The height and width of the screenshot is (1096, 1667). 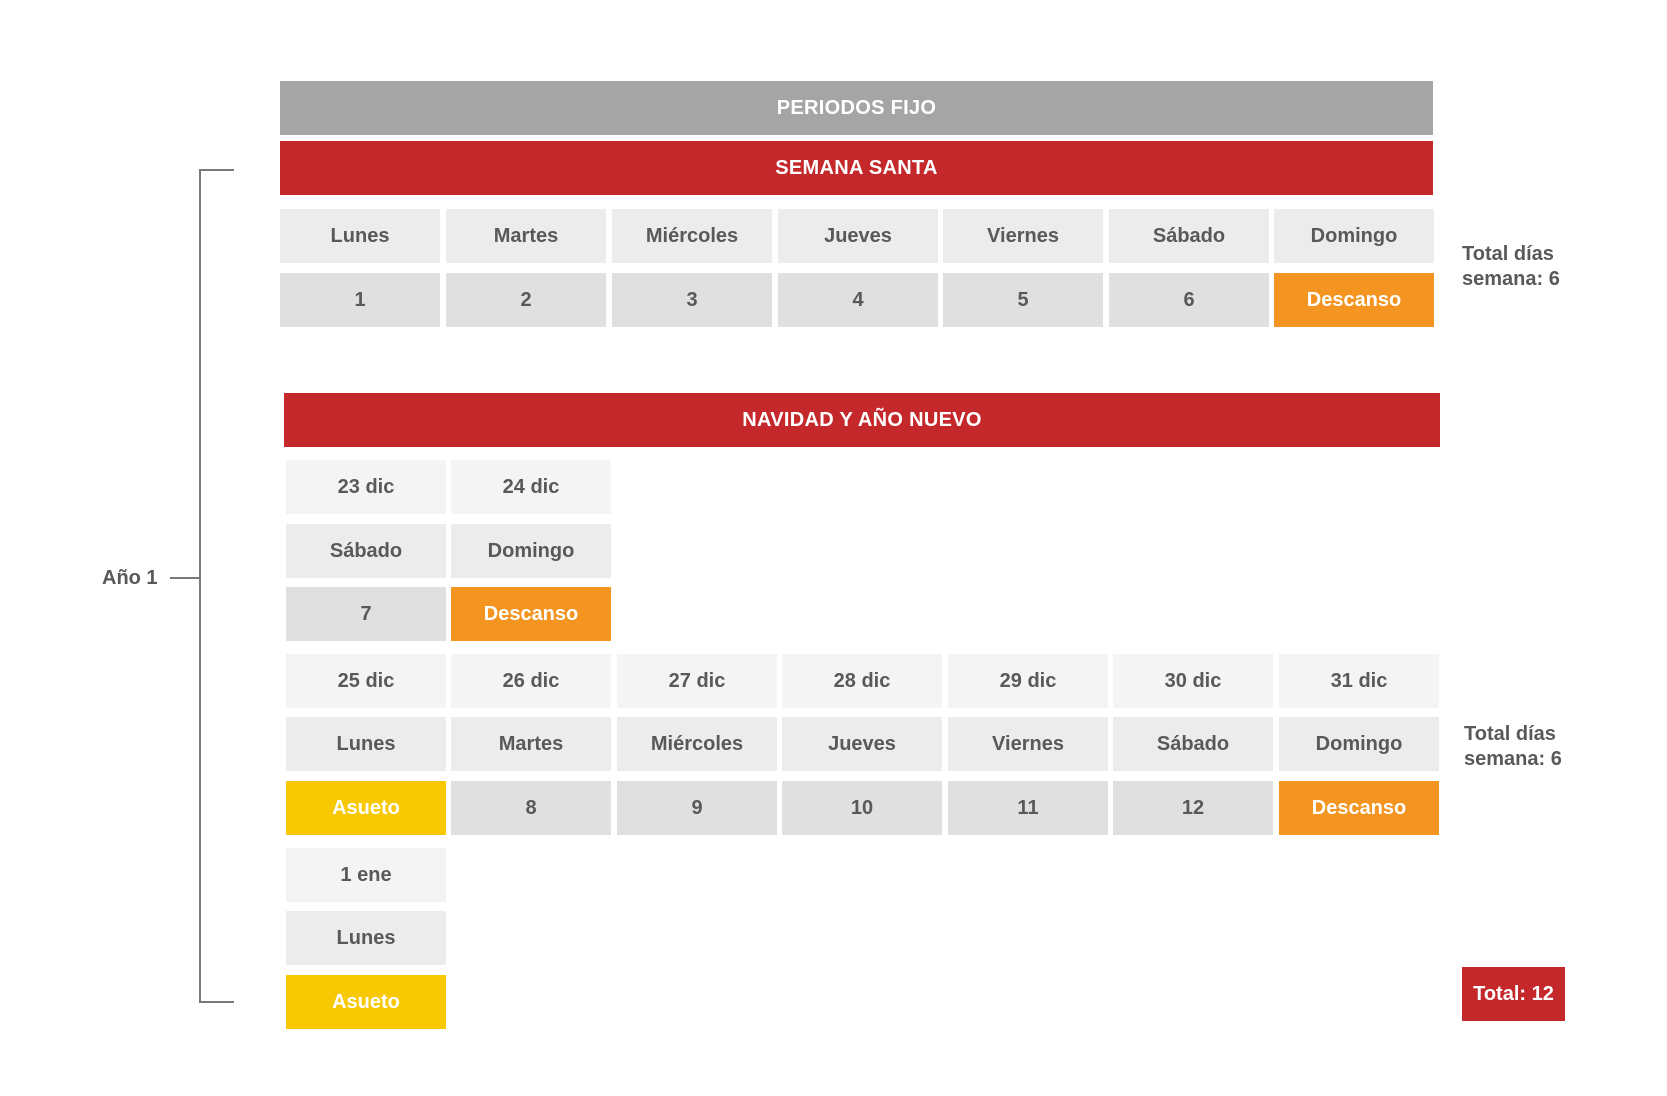 I want to click on ss-day-cell: Sábado, so click(x=1189, y=236).